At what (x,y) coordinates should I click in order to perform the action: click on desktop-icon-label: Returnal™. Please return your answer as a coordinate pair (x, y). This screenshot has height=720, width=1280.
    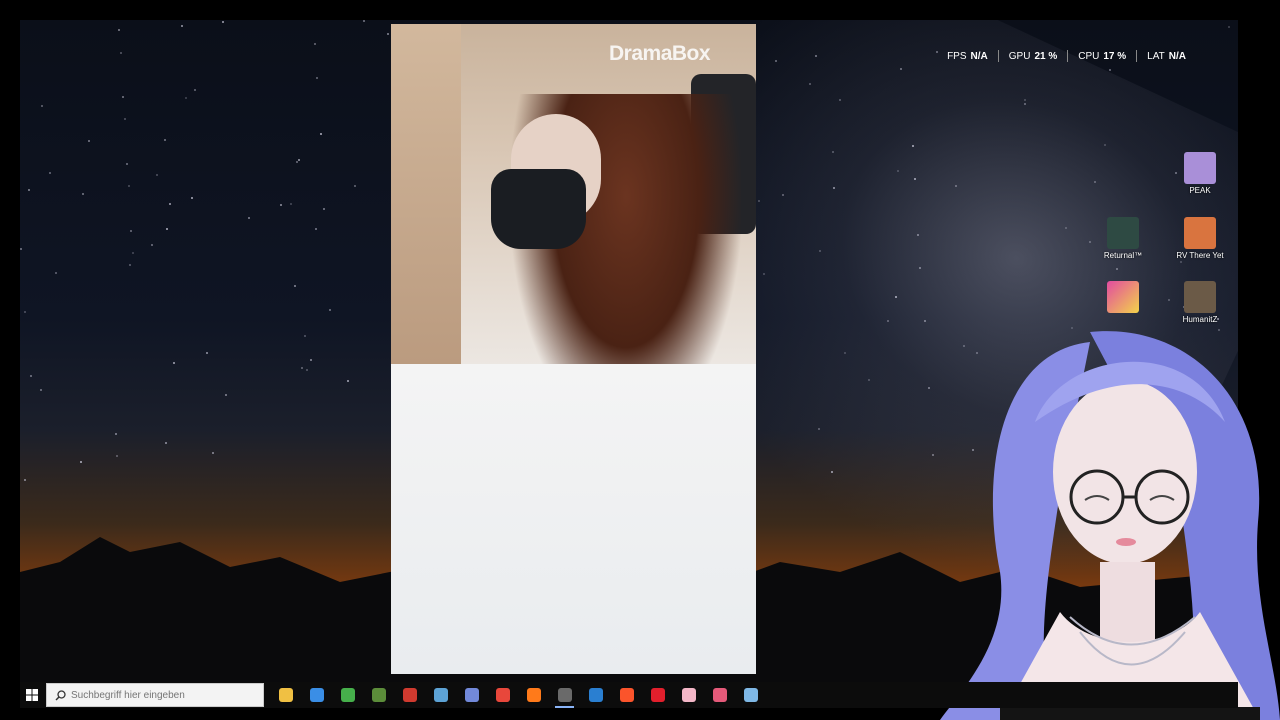
    Looking at the image, I should click on (1123, 255).